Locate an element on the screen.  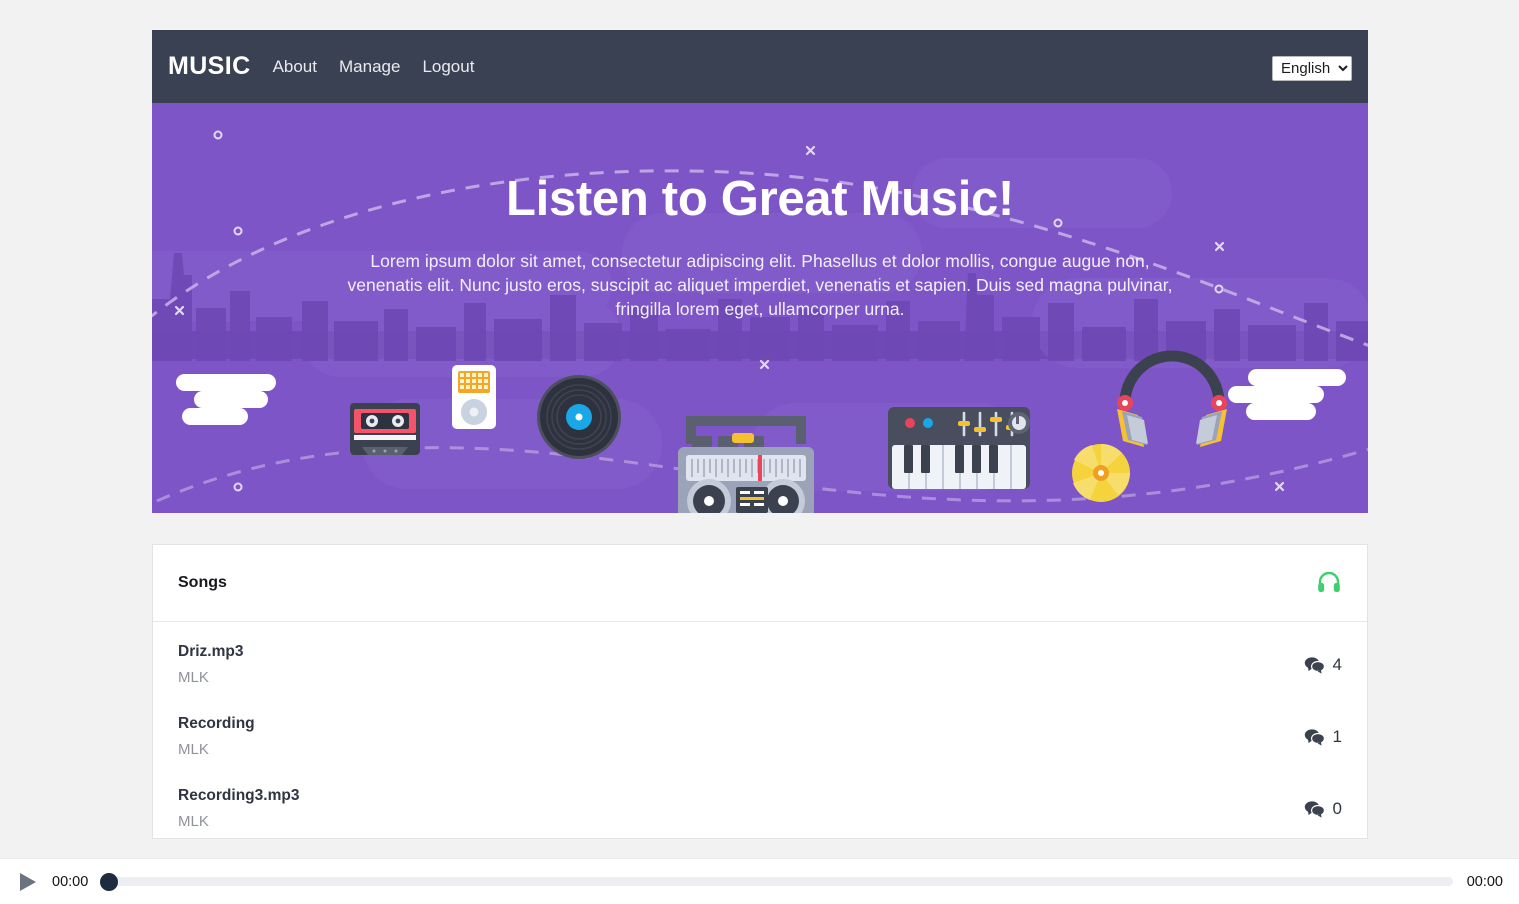
brand-logo: MUSIC is located at coordinates (209, 66).